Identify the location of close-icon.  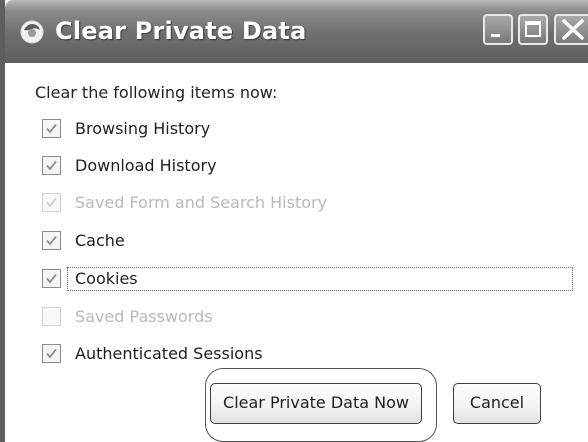
(573, 29).